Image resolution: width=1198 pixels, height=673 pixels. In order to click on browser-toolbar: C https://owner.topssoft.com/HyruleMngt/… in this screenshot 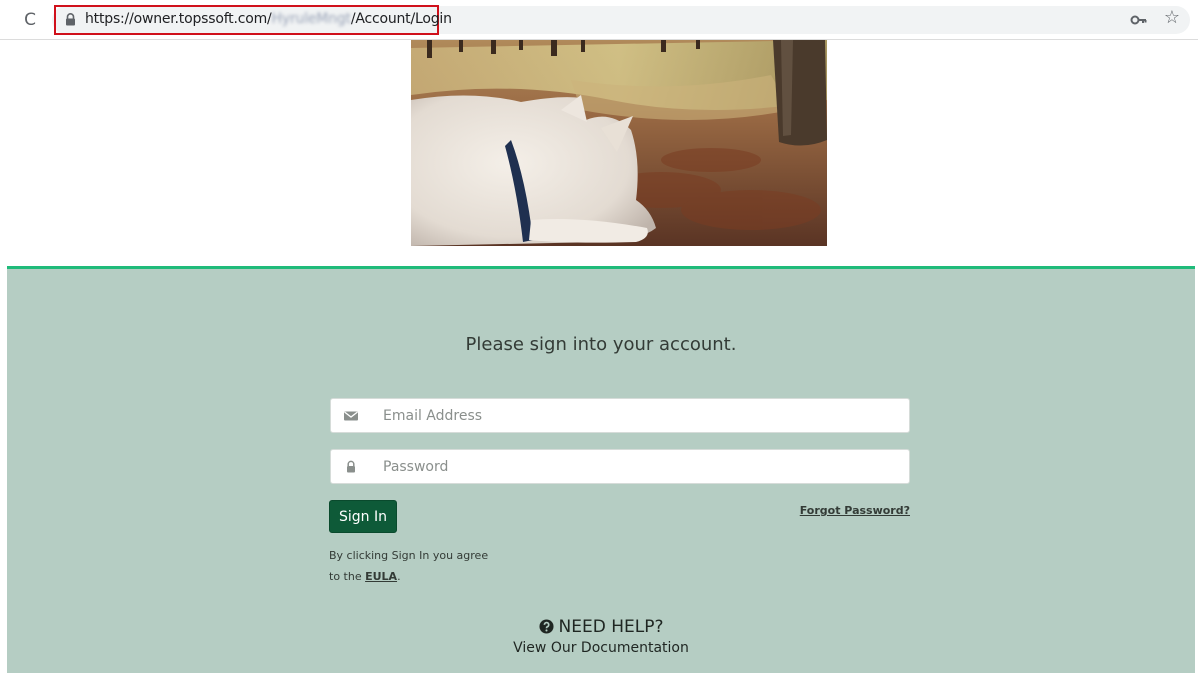, I will do `click(599, 20)`.